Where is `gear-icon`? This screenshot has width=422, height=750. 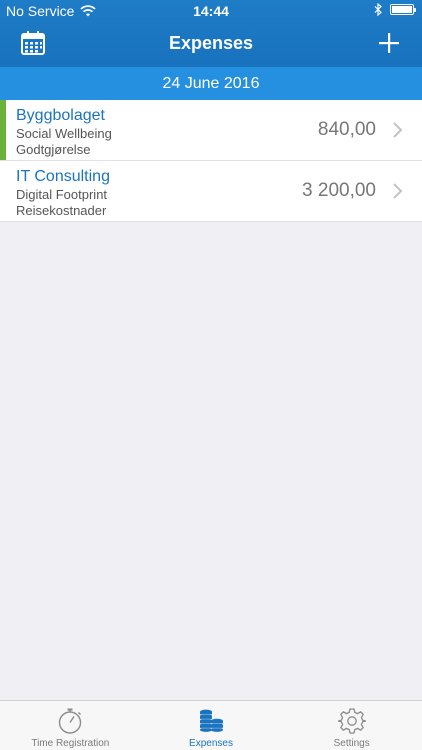
gear-icon is located at coordinates (351, 721).